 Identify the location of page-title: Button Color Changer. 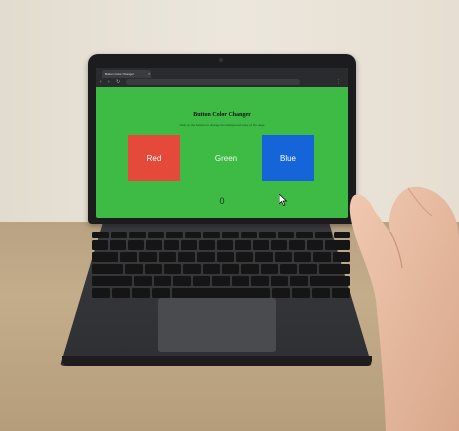
(222, 115).